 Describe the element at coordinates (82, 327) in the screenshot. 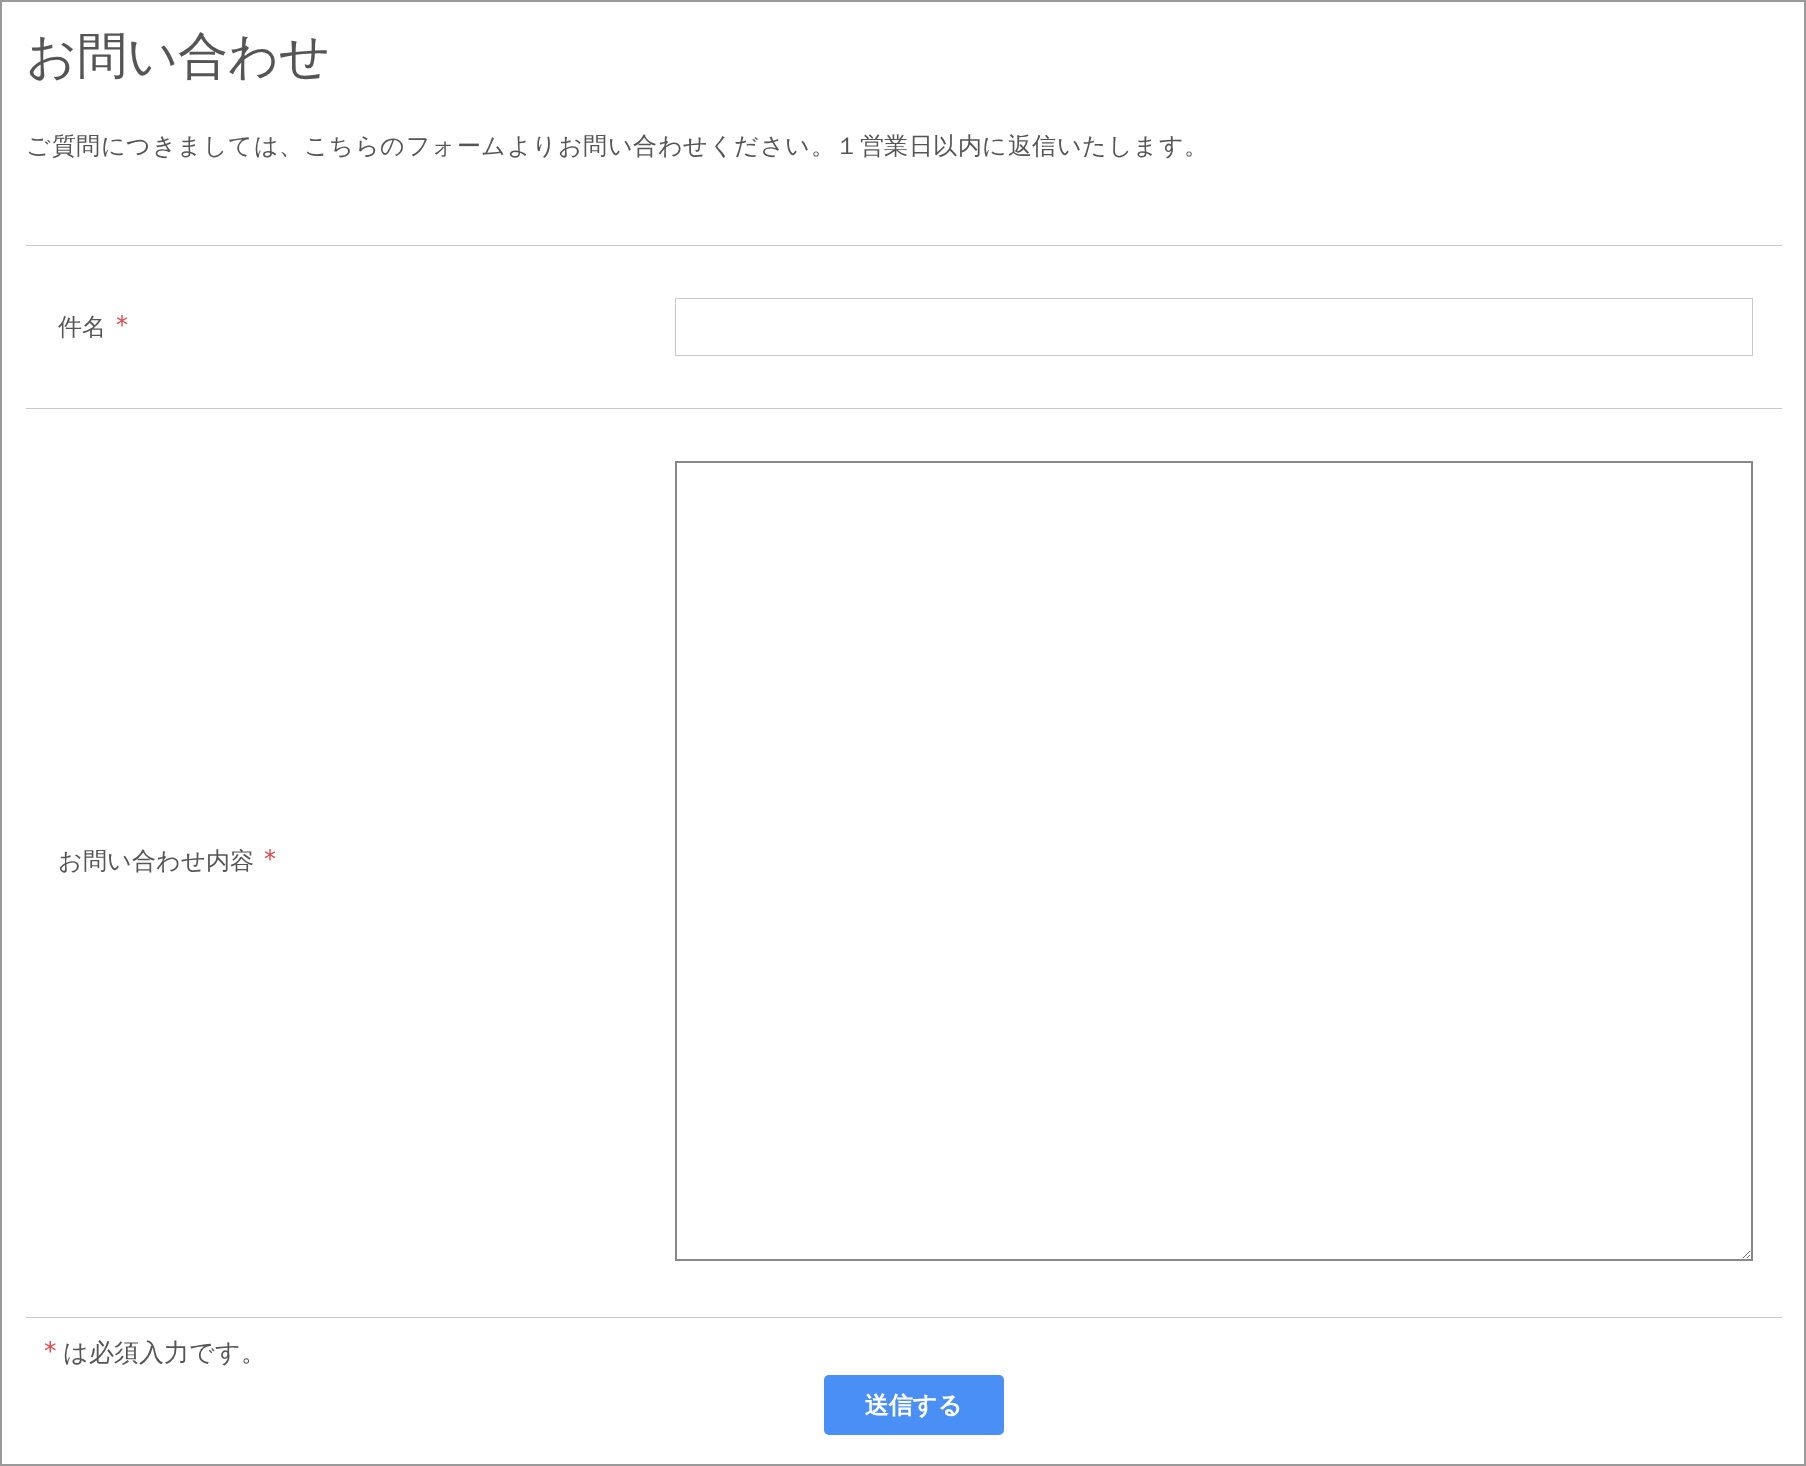

I see `field-label: 件名` at that location.